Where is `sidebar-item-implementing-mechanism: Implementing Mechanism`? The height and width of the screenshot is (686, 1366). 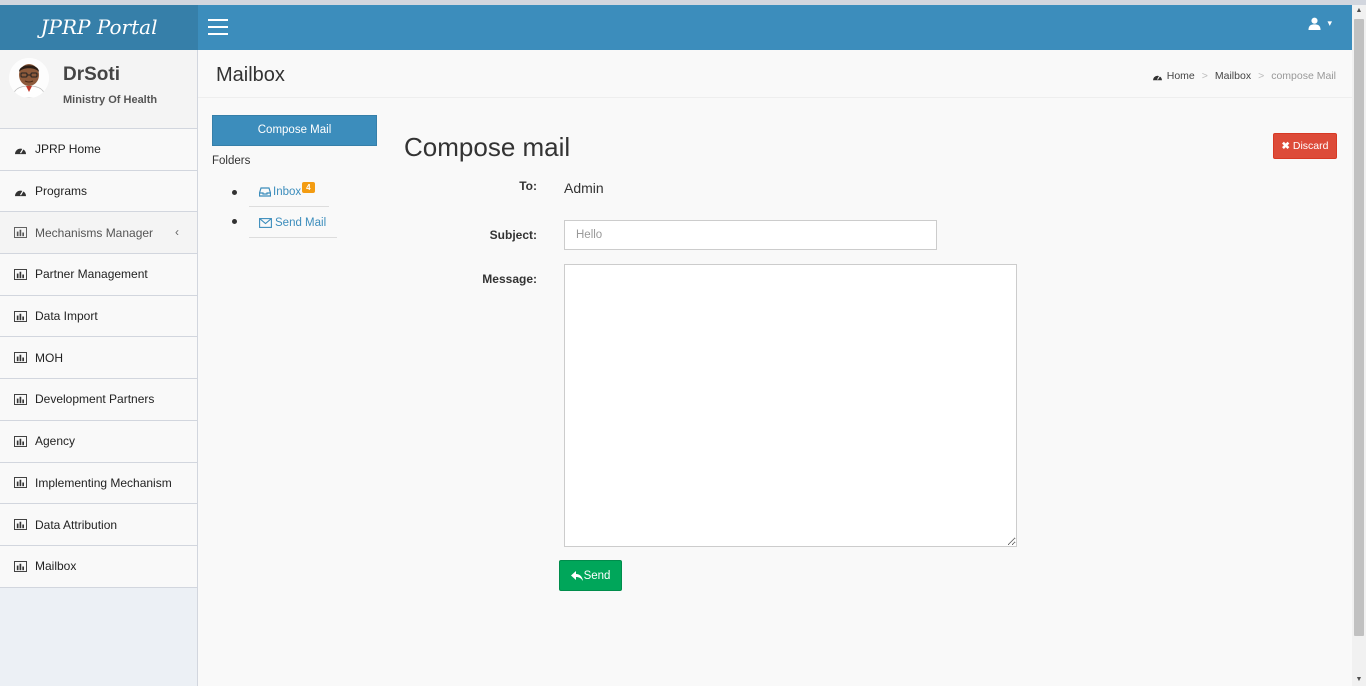 sidebar-item-implementing-mechanism: Implementing Mechanism is located at coordinates (98, 483).